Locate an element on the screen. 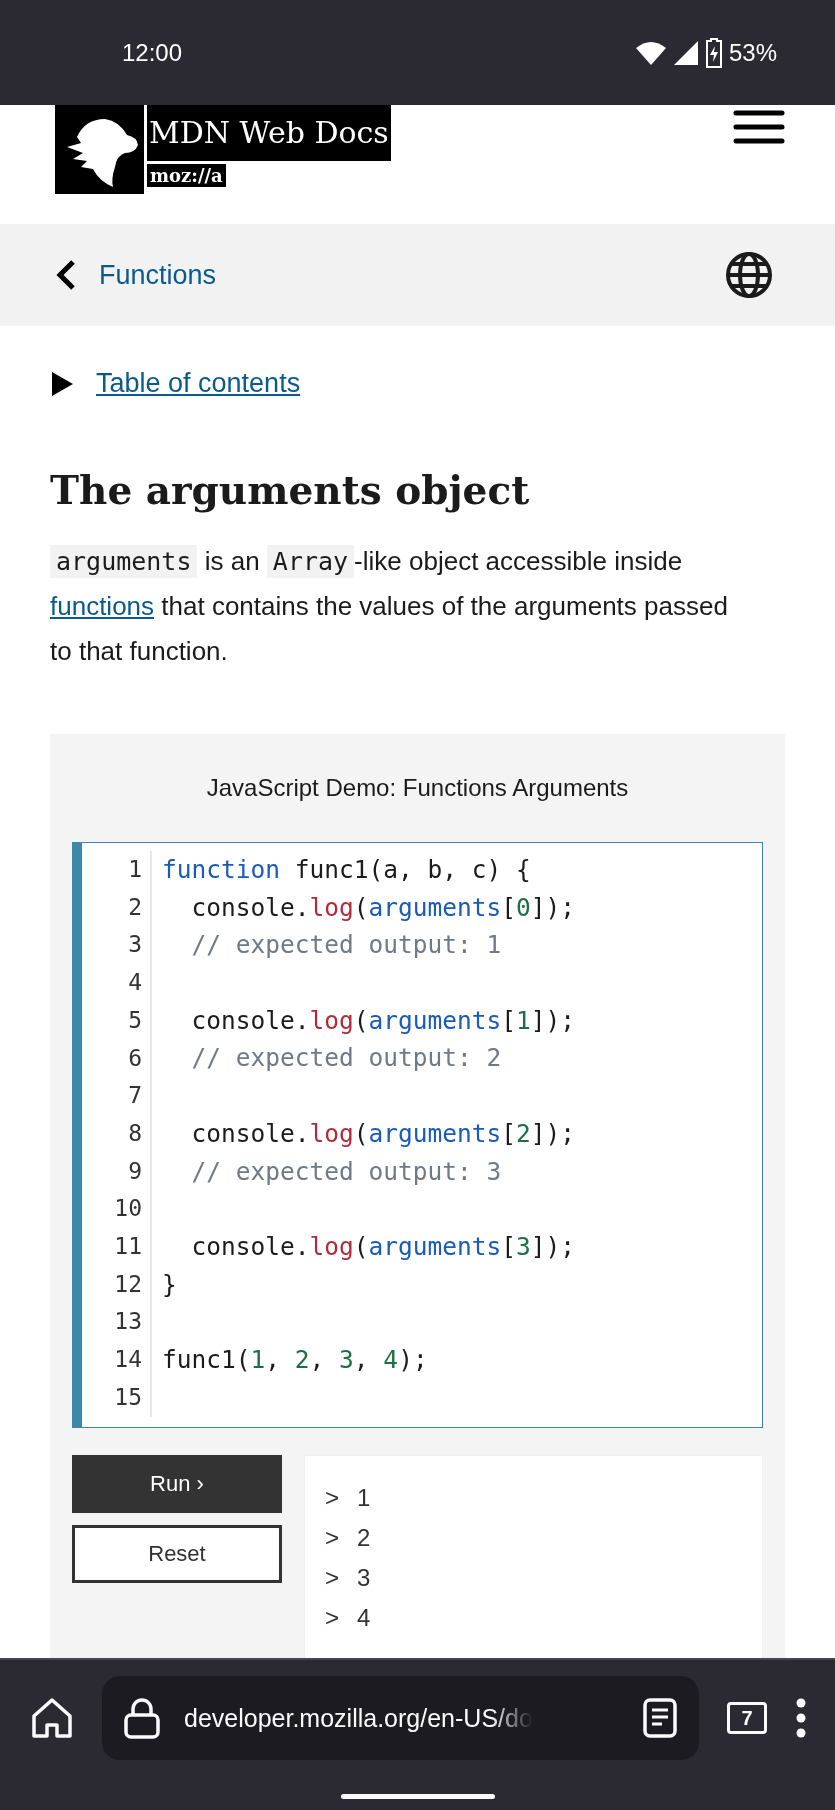  code-line: console.log(arguments[2]); is located at coordinates (383, 1133).